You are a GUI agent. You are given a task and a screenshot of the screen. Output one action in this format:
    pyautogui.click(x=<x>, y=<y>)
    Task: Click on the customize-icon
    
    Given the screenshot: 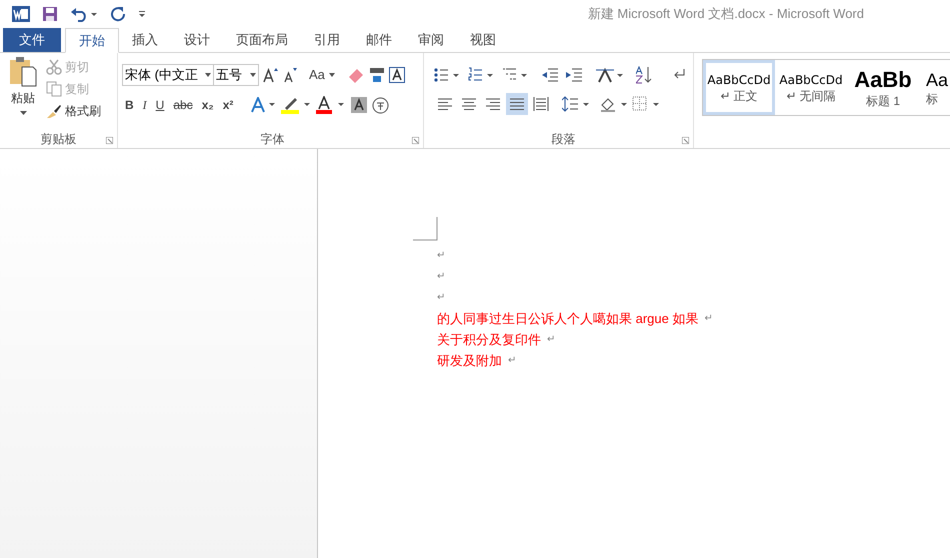 What is the action you would take?
    pyautogui.click(x=142, y=14)
    